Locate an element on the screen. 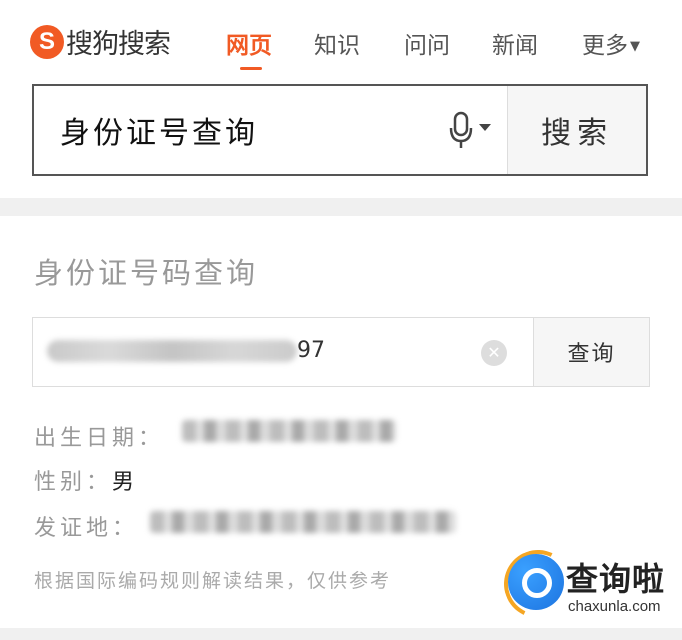 This screenshot has height=640, width=682. issue-place-label: 发证地： is located at coordinates (86, 528).